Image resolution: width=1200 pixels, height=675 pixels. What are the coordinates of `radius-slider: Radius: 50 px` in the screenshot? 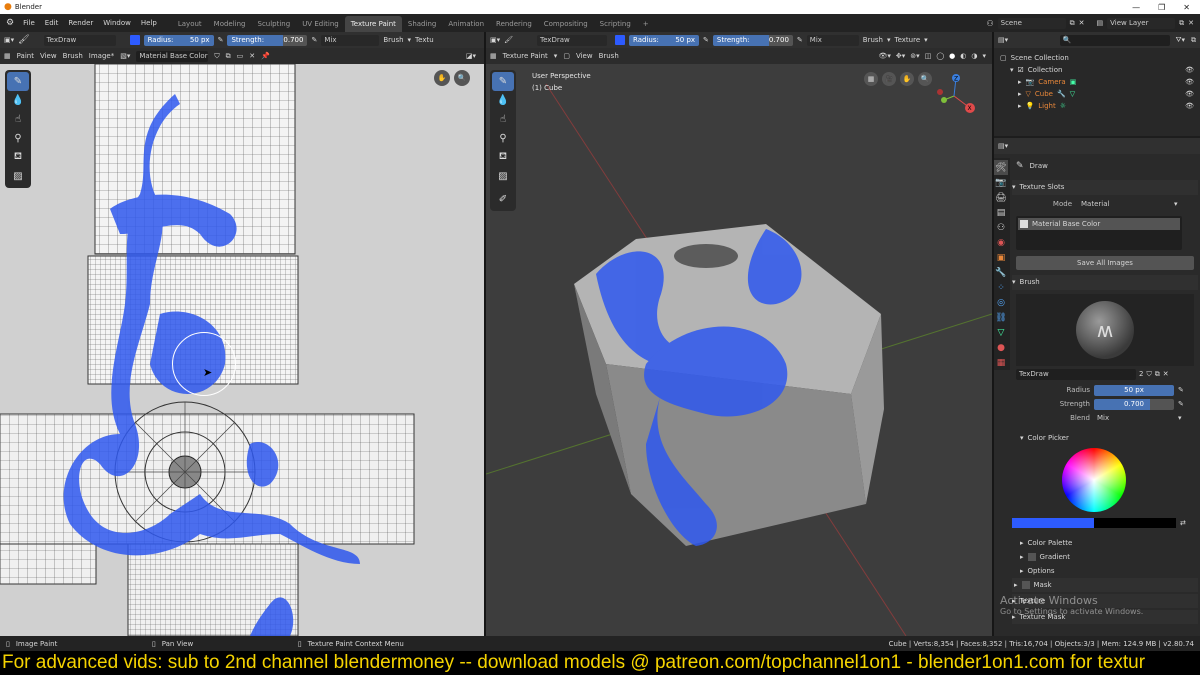 It's located at (664, 40).